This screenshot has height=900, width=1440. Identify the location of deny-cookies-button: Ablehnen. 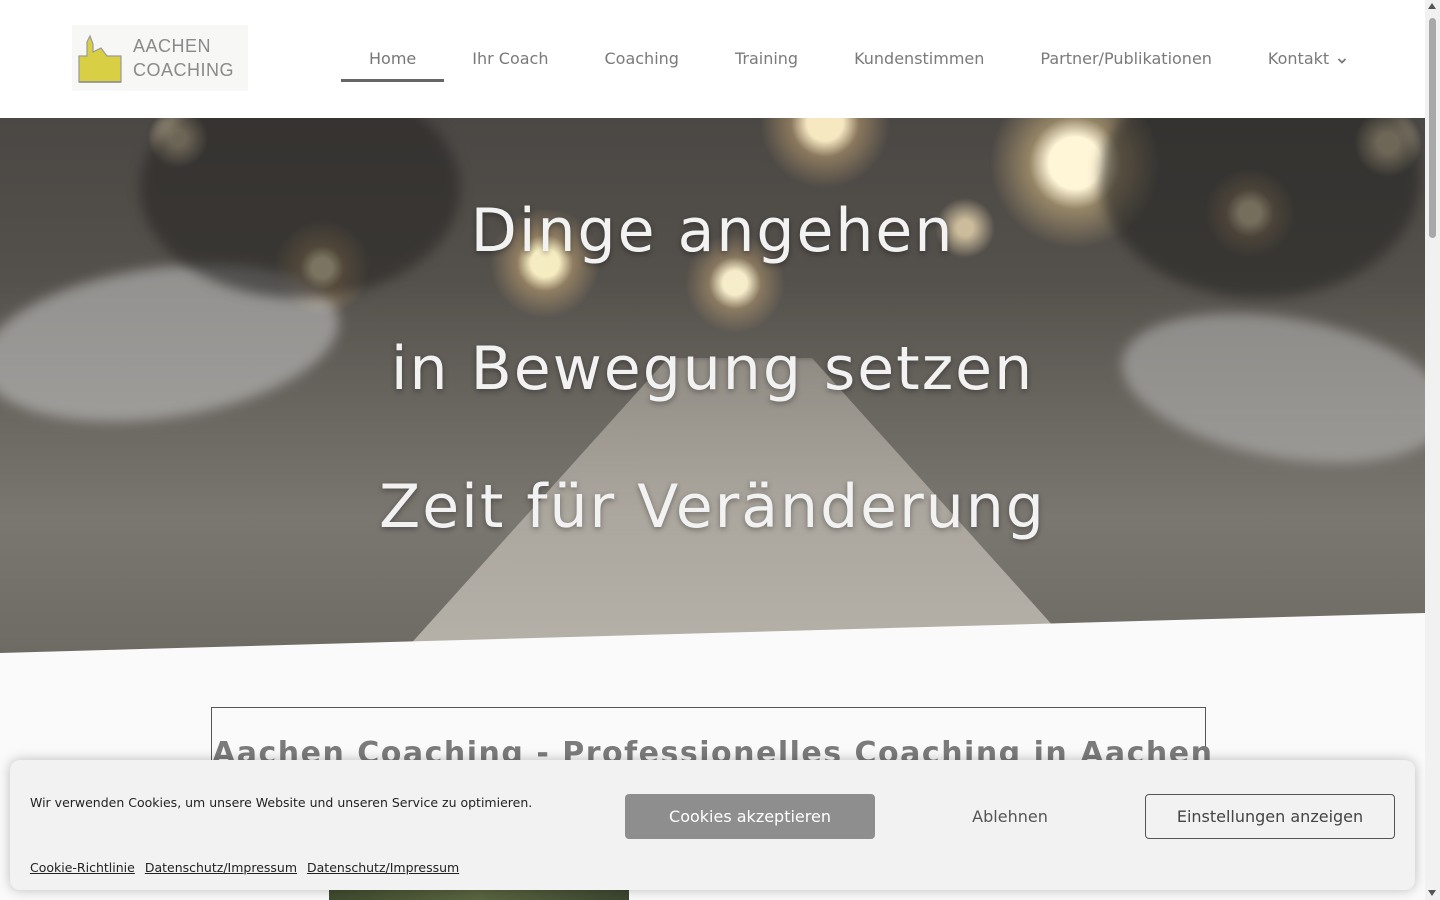
(1010, 816).